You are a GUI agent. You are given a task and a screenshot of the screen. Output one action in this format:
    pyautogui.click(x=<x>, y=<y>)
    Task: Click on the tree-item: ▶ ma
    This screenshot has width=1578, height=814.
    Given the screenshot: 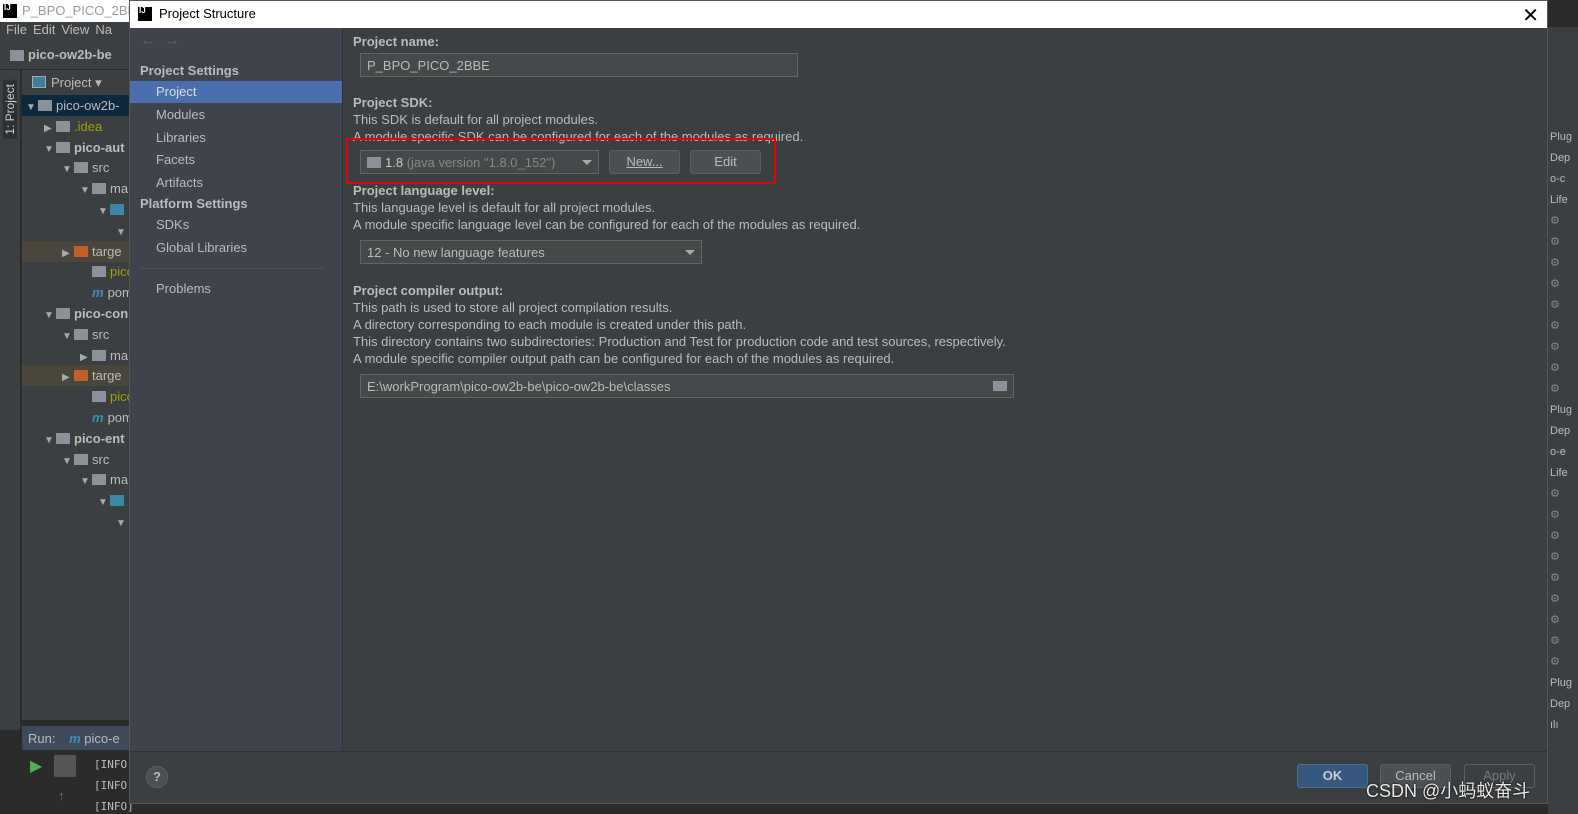 What is the action you would take?
    pyautogui.click(x=75, y=355)
    